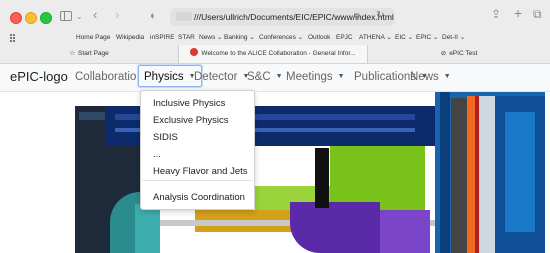 The height and width of the screenshot is (253, 550). Describe the element at coordinates (153, 16) in the screenshot. I see `privacy-shield-icon: ◐` at that location.